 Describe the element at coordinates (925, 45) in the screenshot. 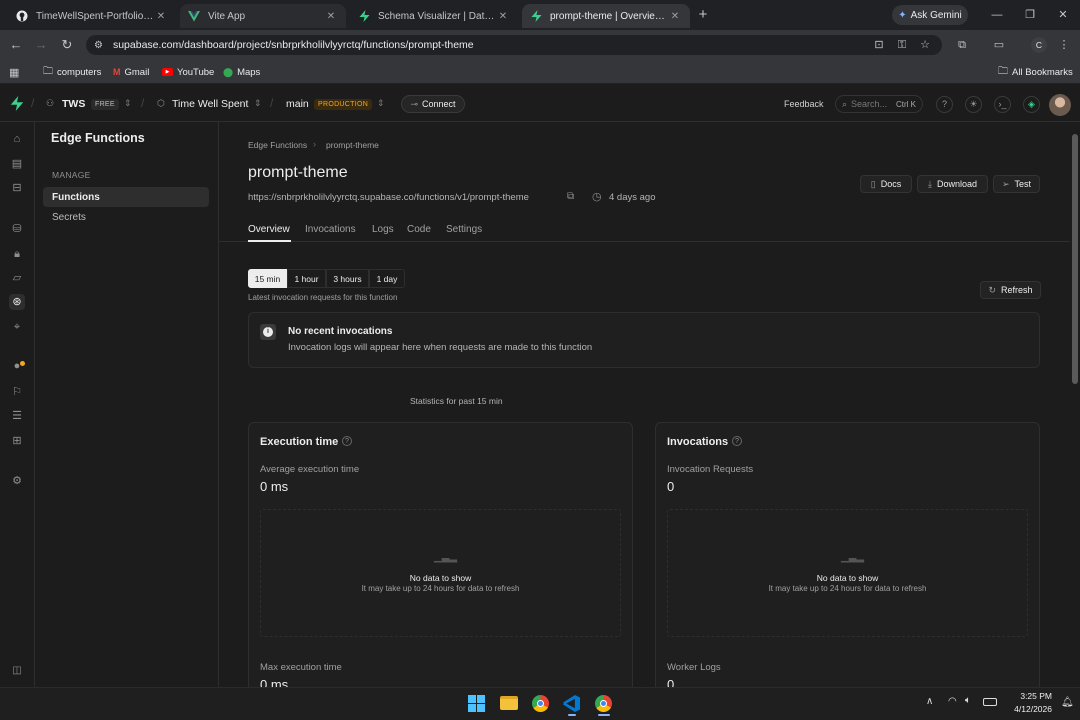

I see `bookmark-star-icon: ☆` at that location.